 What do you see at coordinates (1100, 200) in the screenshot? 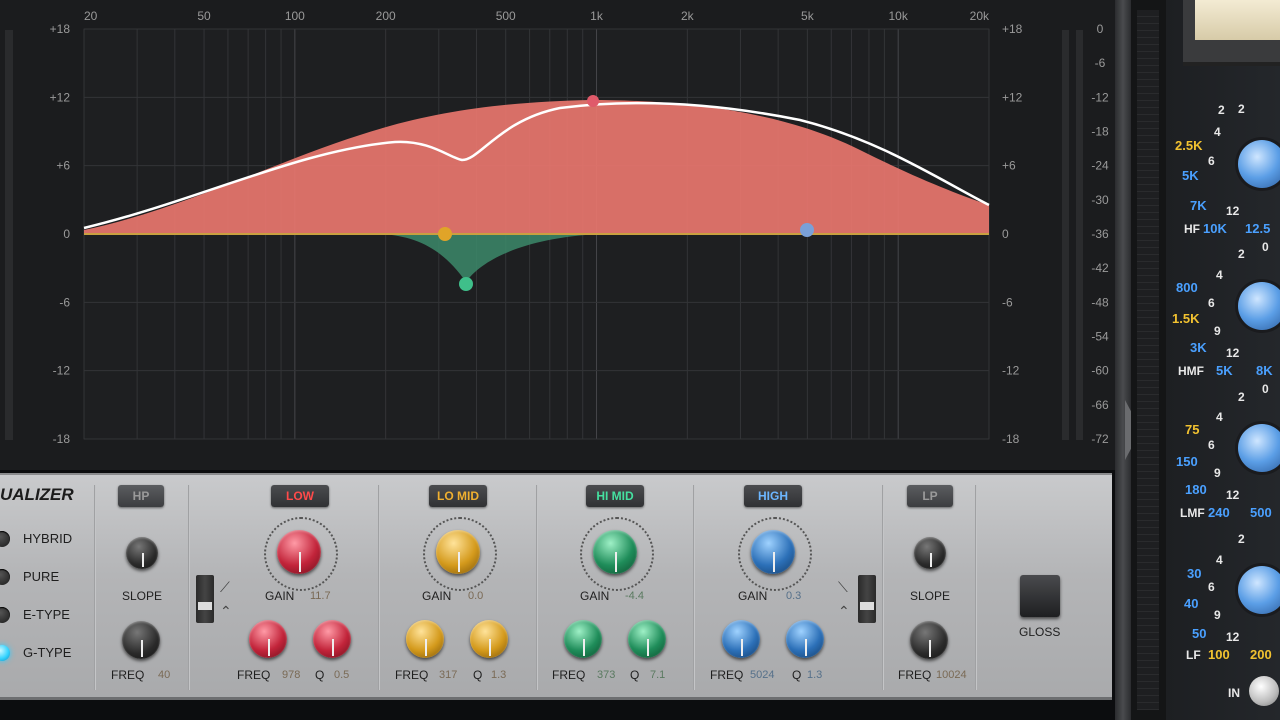
I see `meter-scale-label: -30` at bounding box center [1100, 200].